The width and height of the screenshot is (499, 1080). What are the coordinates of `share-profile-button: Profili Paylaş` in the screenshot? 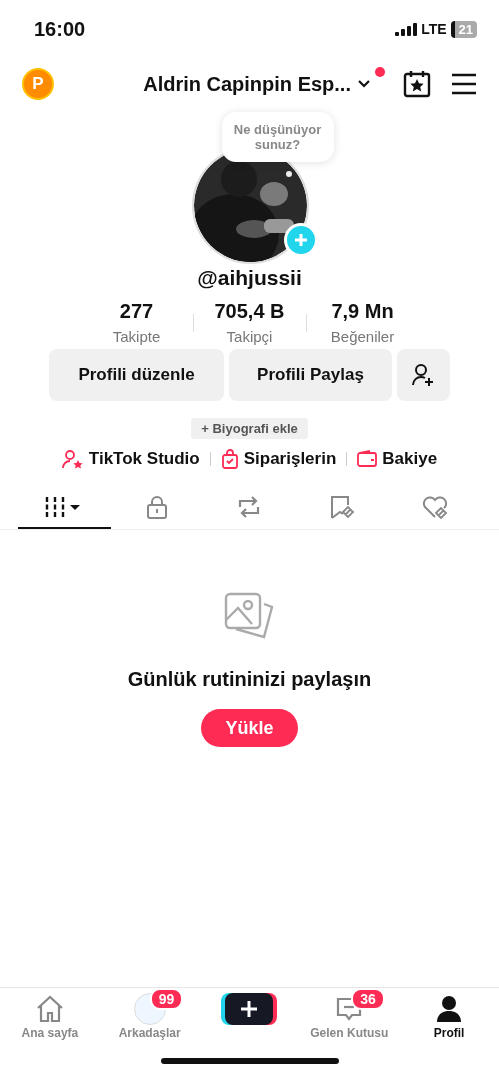 It's located at (310, 375).